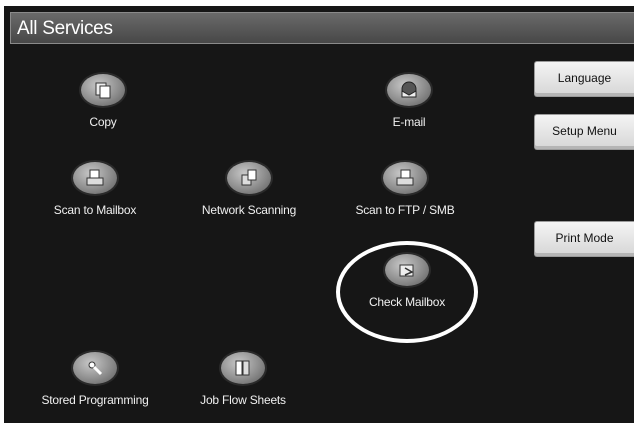  What do you see at coordinates (409, 90) in the screenshot?
I see `email-icon` at bounding box center [409, 90].